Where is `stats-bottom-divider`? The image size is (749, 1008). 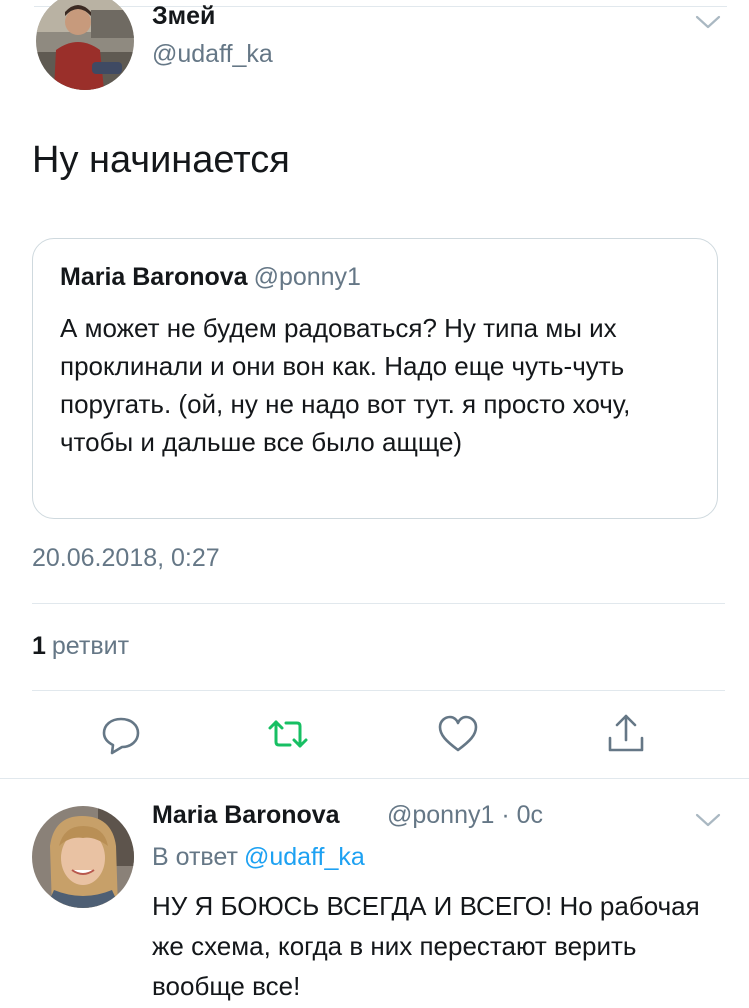 stats-bottom-divider is located at coordinates (378, 690).